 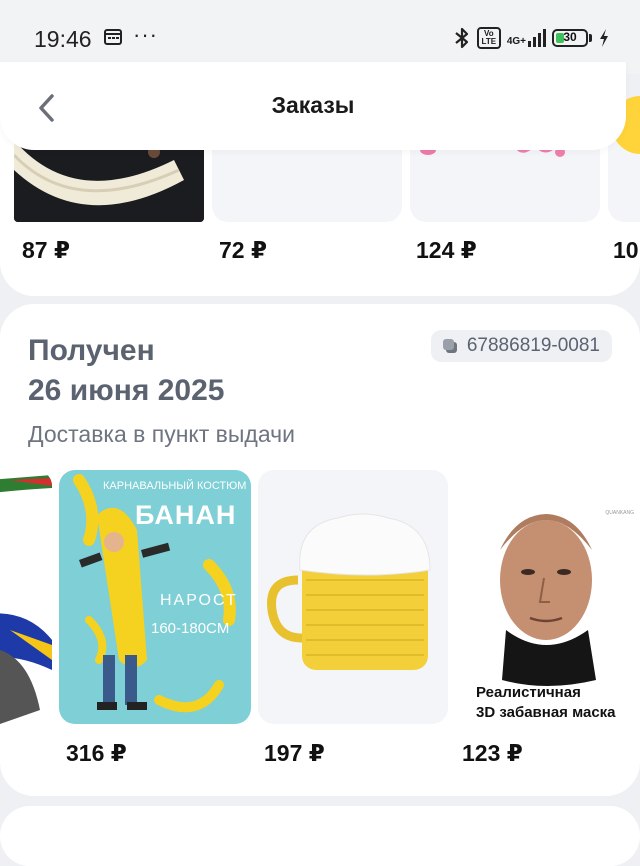 What do you see at coordinates (91, 350) in the screenshot?
I see `order-status: Получен` at bounding box center [91, 350].